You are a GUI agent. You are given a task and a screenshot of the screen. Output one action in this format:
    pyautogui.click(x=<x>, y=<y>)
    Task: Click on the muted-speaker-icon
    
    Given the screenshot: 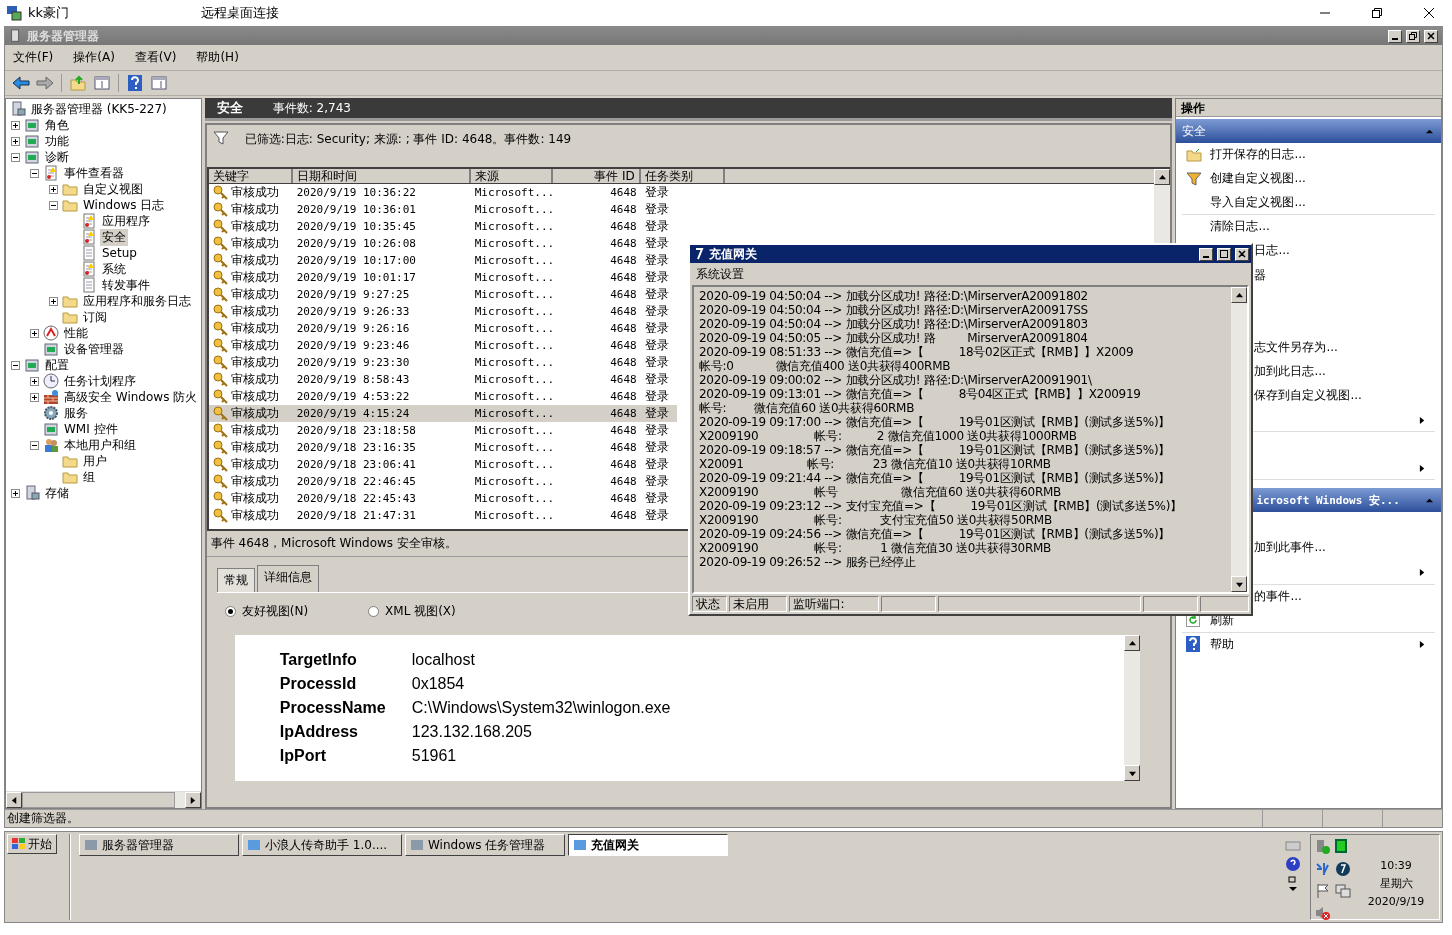 What is the action you would take?
    pyautogui.click(x=1323, y=913)
    